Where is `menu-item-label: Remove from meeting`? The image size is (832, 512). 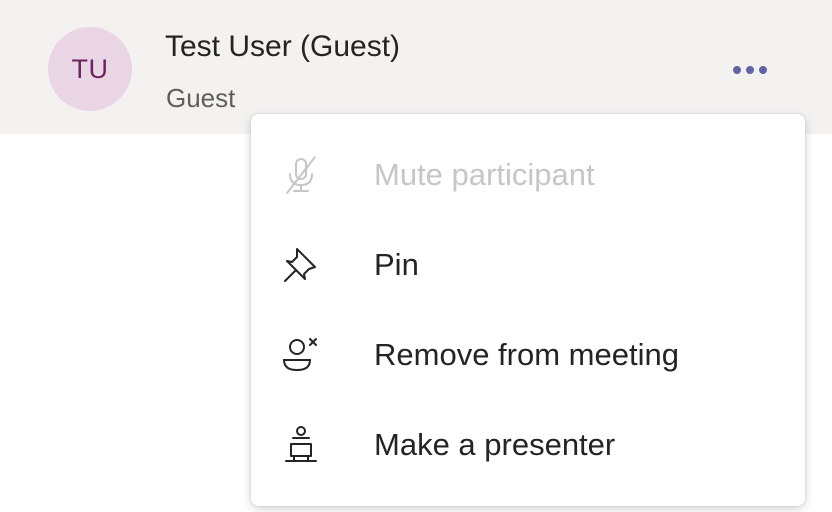 menu-item-label: Remove from meeting is located at coordinates (526, 354).